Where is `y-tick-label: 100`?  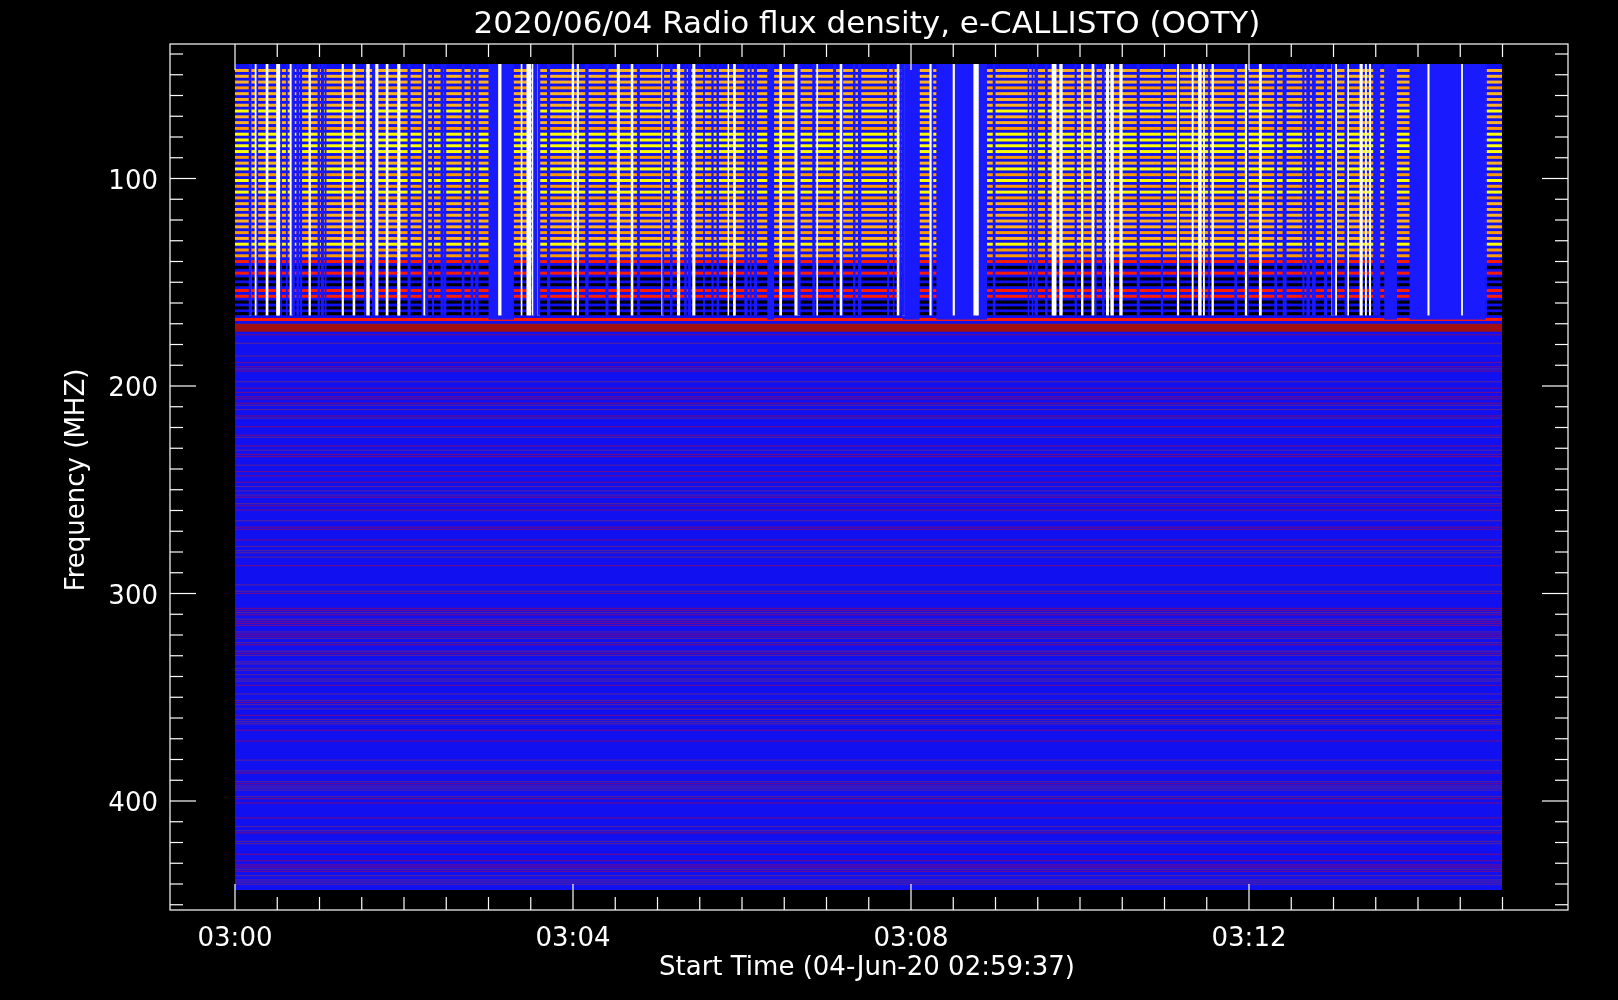
y-tick-label: 100 is located at coordinates (133, 179).